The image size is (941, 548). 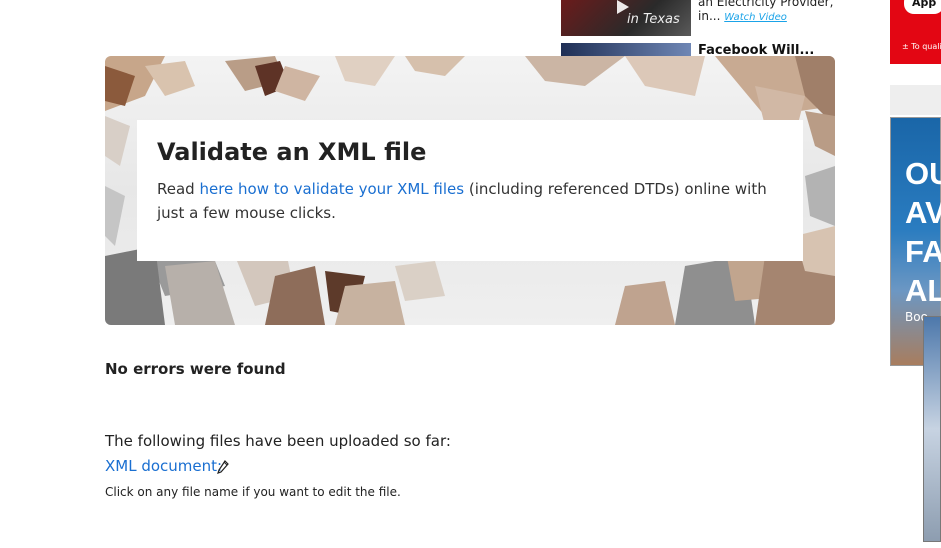 What do you see at coordinates (921, 46) in the screenshot?
I see `side-ad-disclaimer: ± To qualify` at bounding box center [921, 46].